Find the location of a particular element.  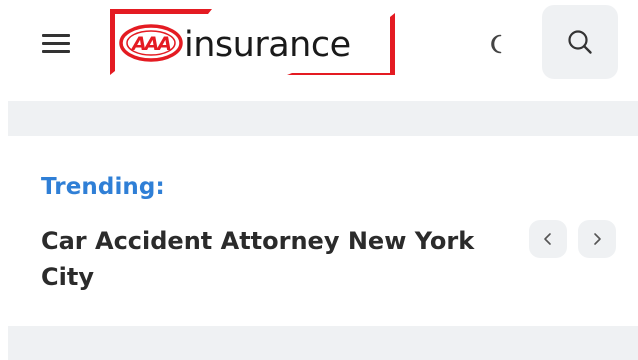

trending-next-button is located at coordinates (597, 239).